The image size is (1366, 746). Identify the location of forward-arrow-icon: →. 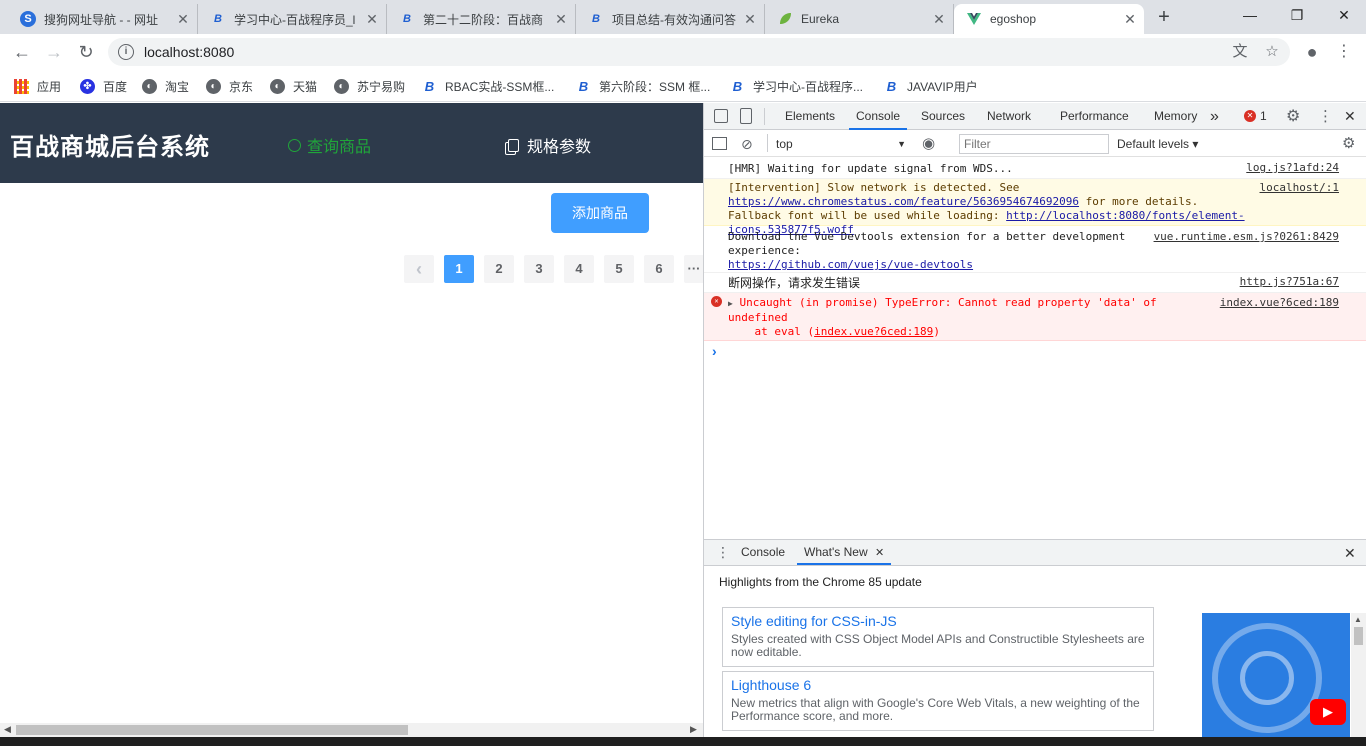
(54, 52).